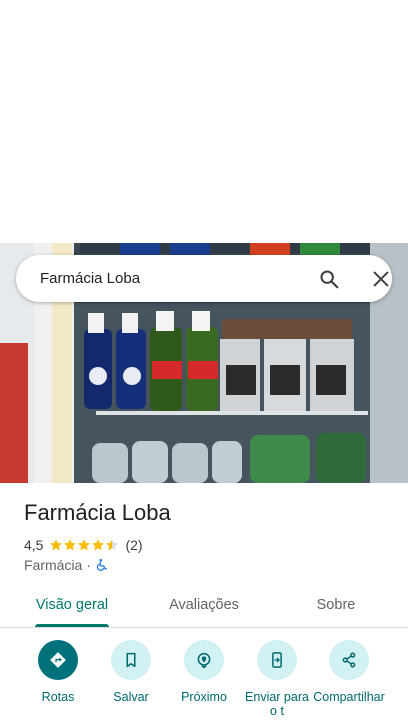 Image resolution: width=408 pixels, height=726 pixels. I want to click on category-row: Farmácia ·, so click(66, 565).